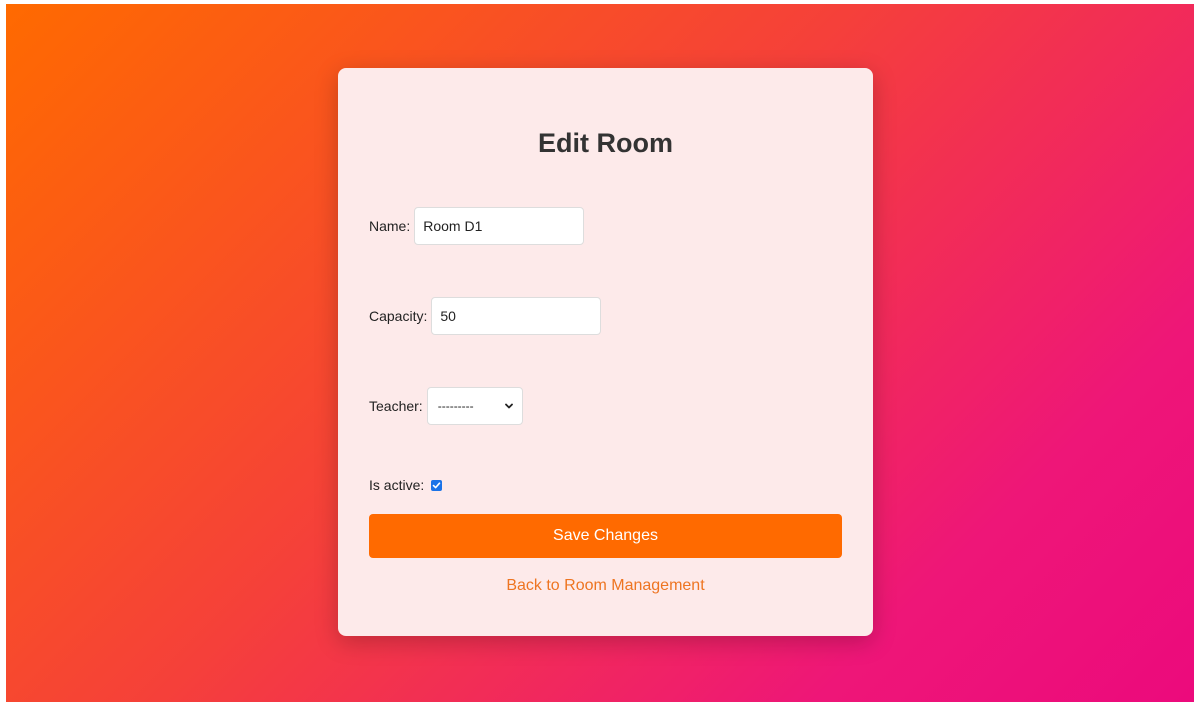 This screenshot has height=702, width=1200. What do you see at coordinates (605, 586) in the screenshot?
I see `back-to-room-management-link: Back to Room Management` at bounding box center [605, 586].